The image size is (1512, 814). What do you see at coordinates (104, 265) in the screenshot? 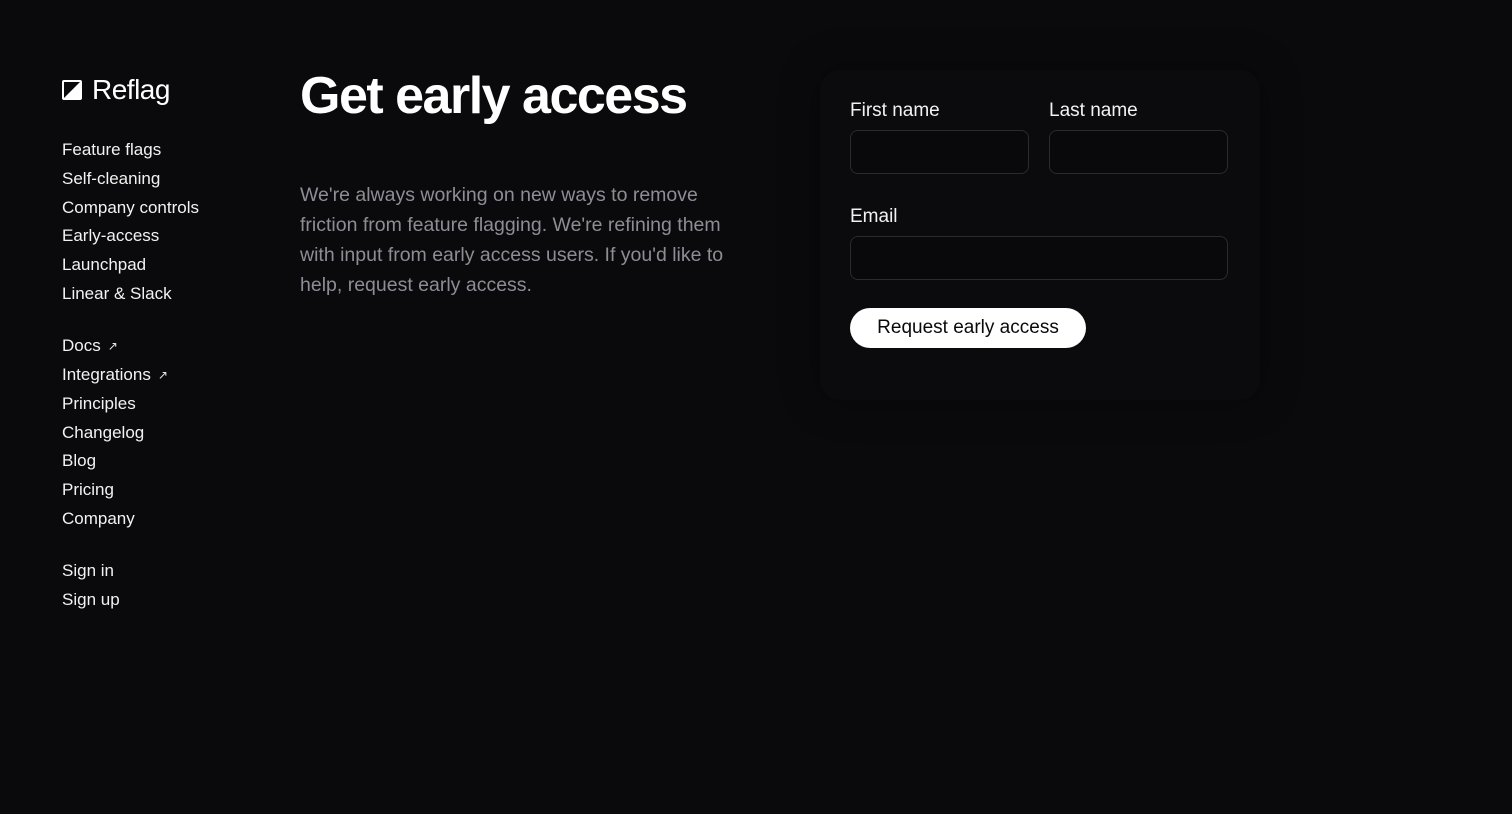
I see `nav-item-label: Launchpad` at bounding box center [104, 265].